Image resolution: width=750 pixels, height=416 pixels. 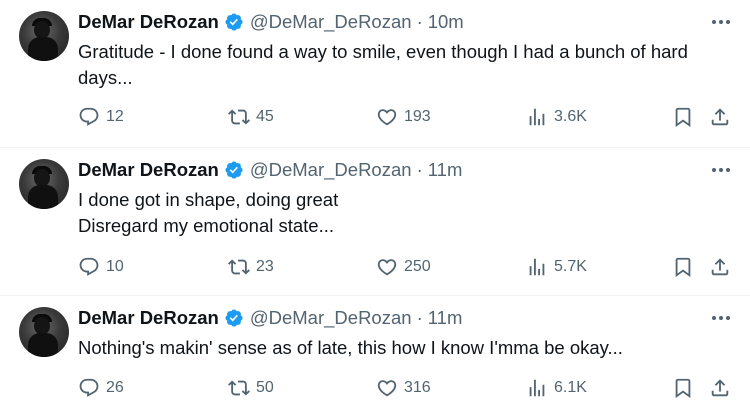 I want to click on tweet-header: DeMar DeRozan @DeMar_DeRozan · 10m, so click(x=271, y=22).